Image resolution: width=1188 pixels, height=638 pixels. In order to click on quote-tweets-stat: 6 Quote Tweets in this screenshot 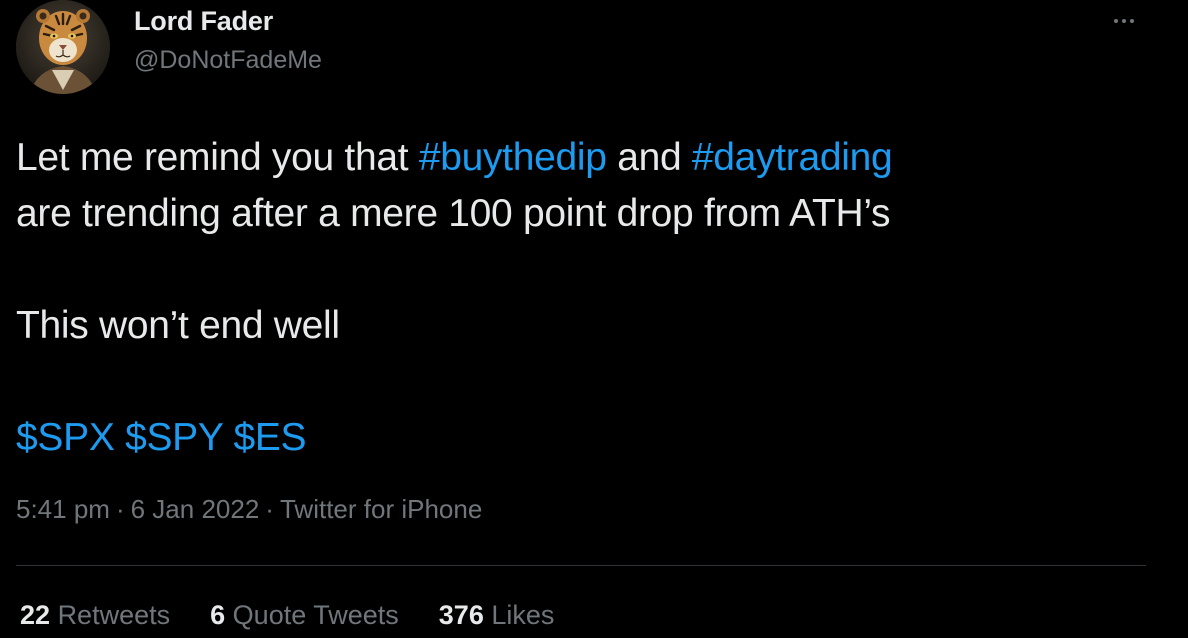, I will do `click(304, 615)`.